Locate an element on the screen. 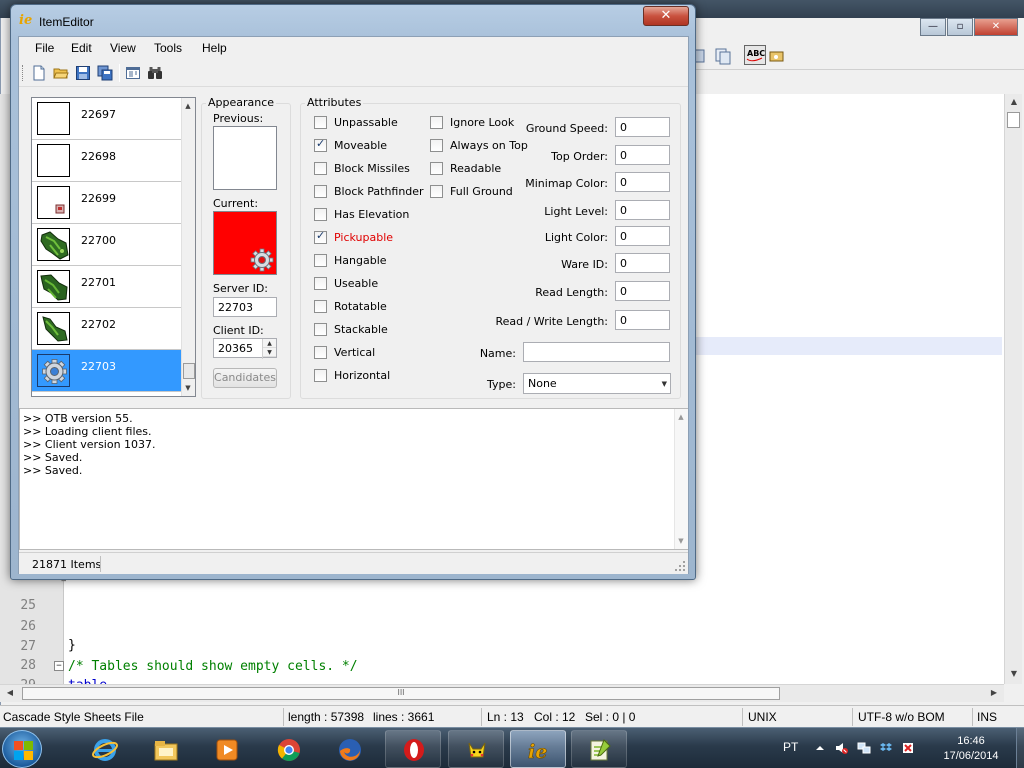  taskbar-file-explorer is located at coordinates (165, 749).